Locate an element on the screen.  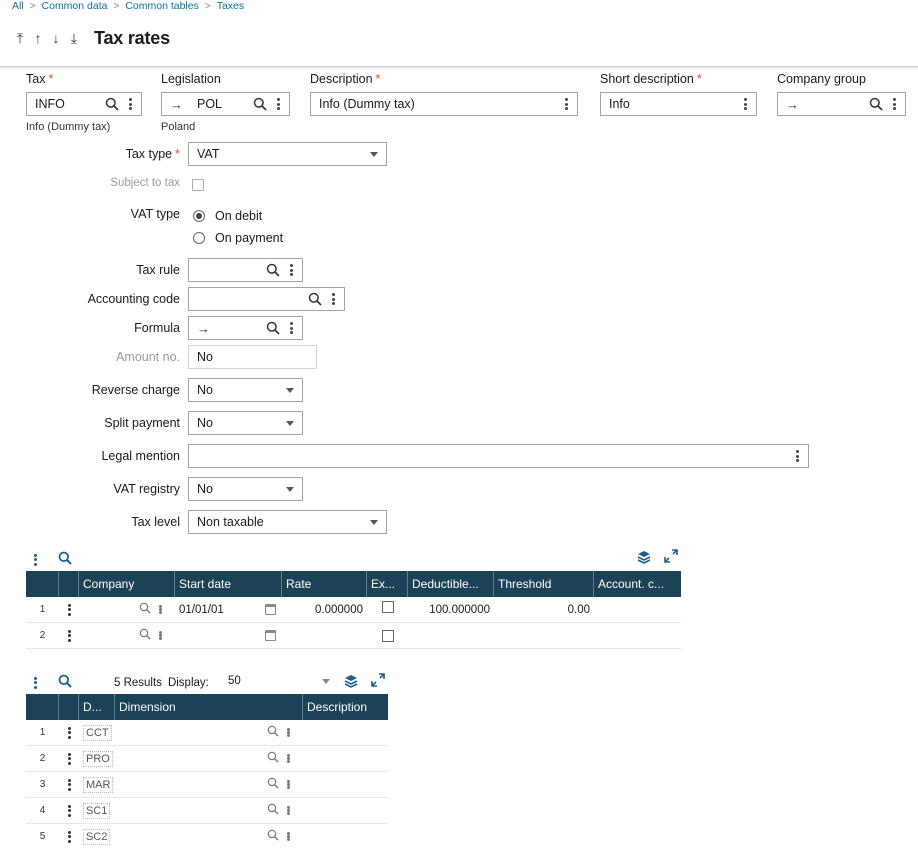
col-threshold: Threshold is located at coordinates (544, 584).